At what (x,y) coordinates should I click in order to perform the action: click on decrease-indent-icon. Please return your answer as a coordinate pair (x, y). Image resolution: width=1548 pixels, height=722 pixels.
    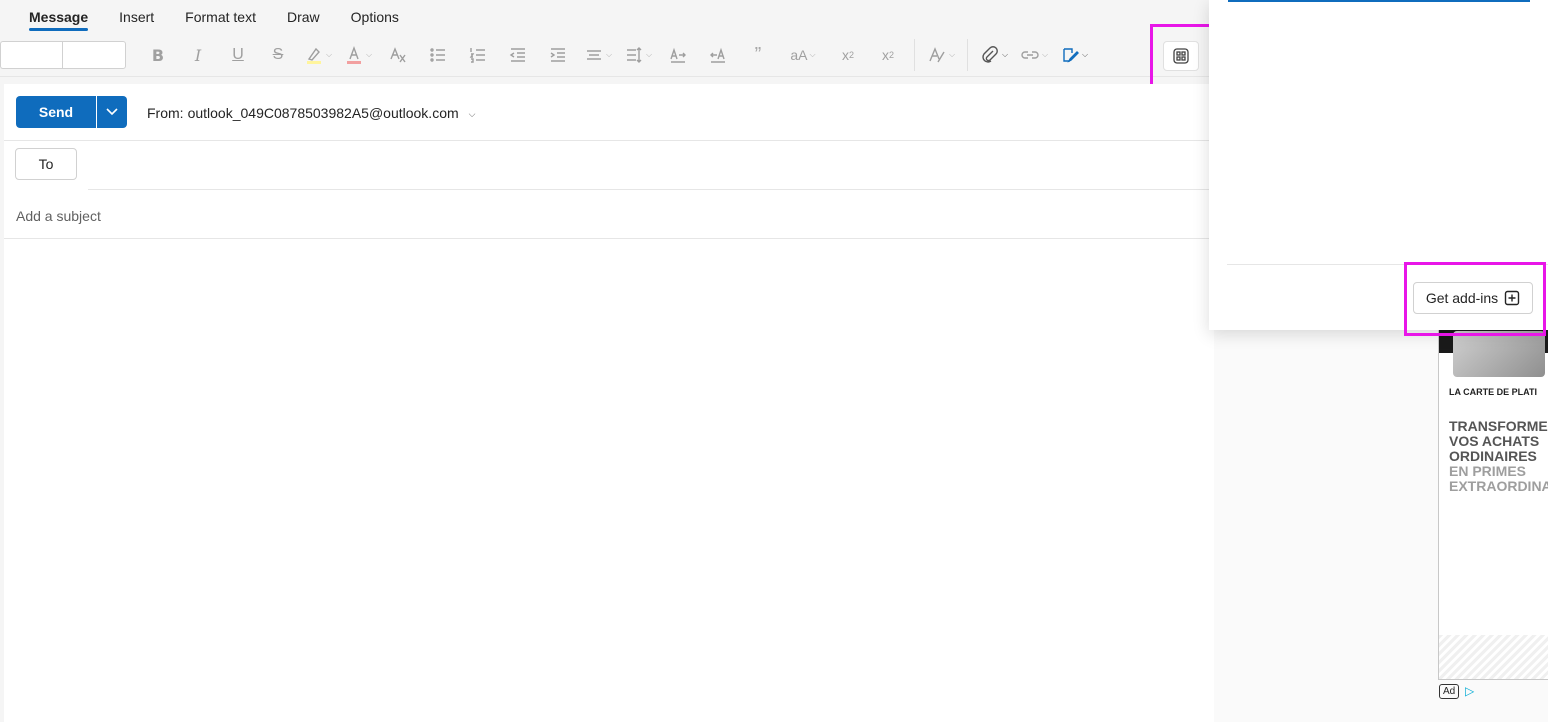
    Looking at the image, I should click on (518, 55).